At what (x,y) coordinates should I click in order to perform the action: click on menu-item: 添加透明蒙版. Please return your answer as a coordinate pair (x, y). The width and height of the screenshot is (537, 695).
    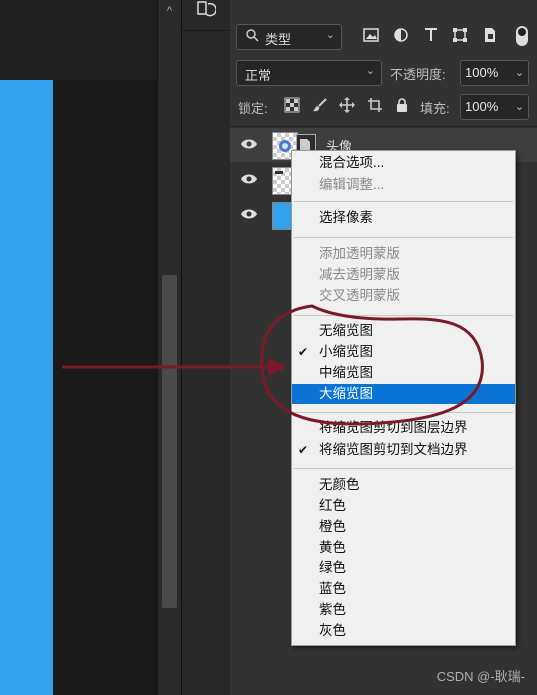
    Looking at the image, I should click on (403, 254).